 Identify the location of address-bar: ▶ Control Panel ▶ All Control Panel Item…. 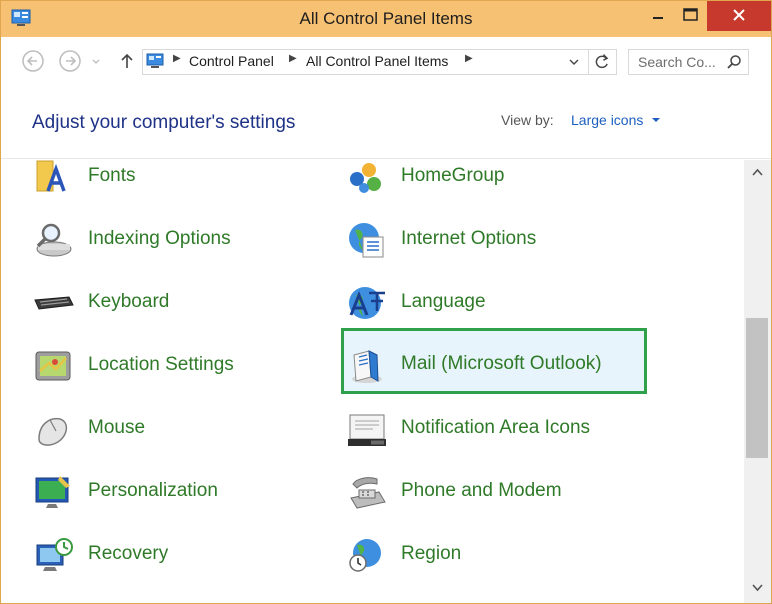
(386, 61).